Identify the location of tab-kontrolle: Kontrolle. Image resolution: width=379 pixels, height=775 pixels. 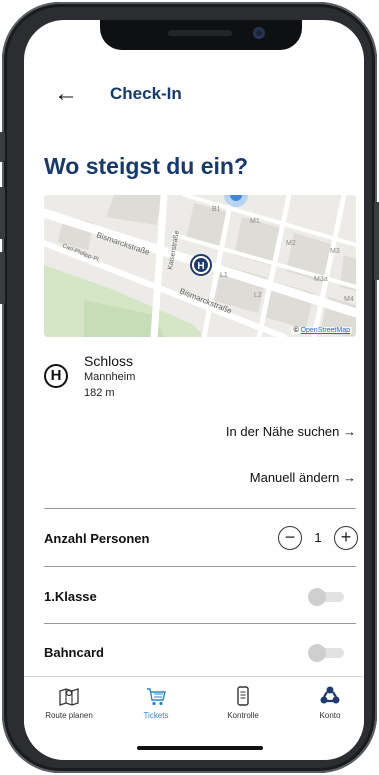
(243, 702).